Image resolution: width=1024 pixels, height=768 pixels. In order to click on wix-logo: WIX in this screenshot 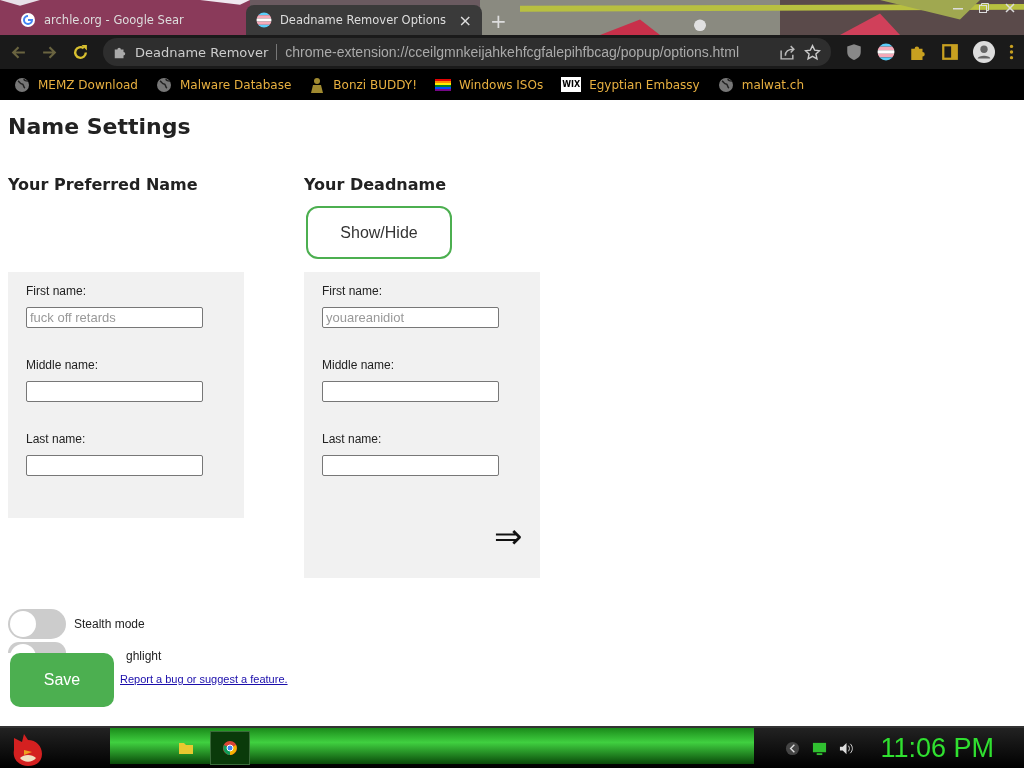, I will do `click(571, 84)`.